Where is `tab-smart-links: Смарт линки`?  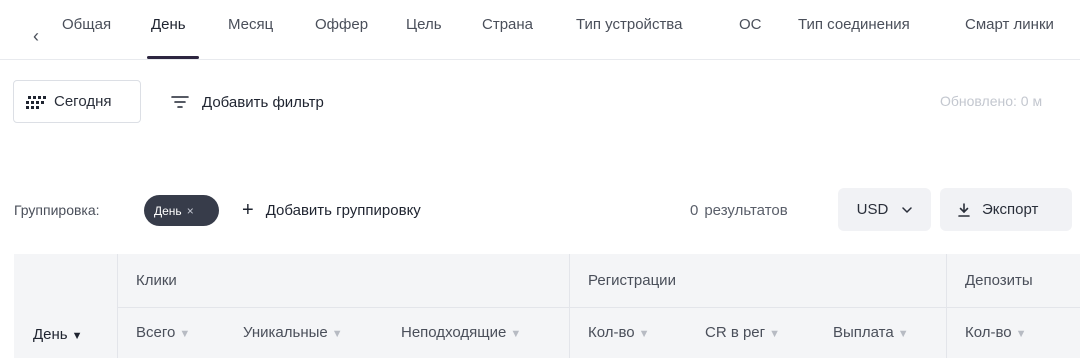 tab-smart-links: Смарт линки is located at coordinates (1009, 26).